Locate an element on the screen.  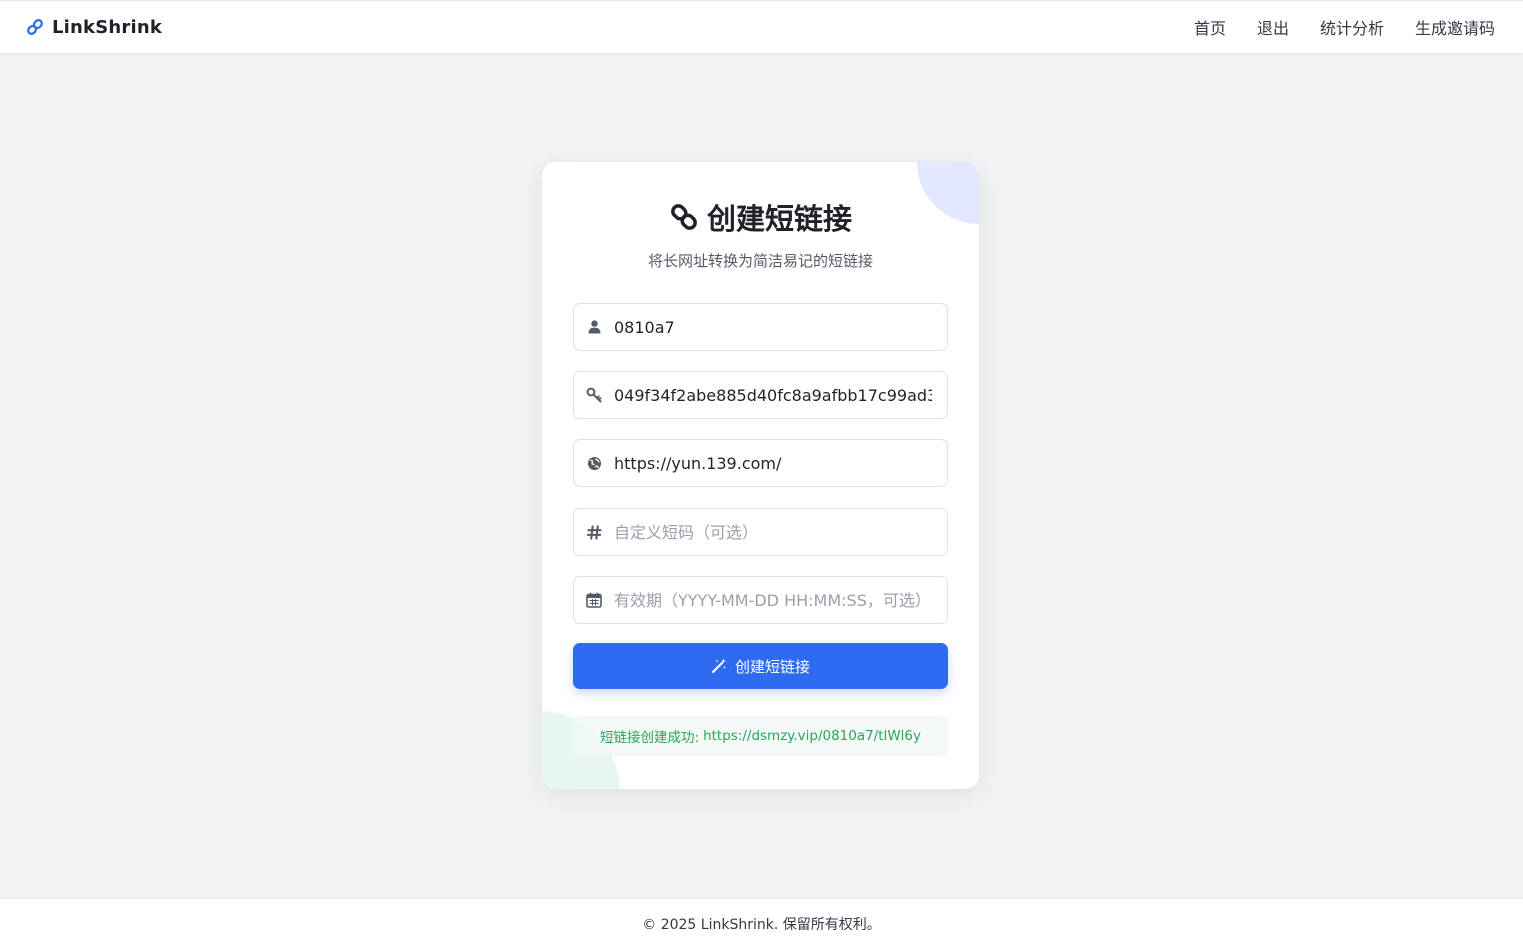
create-link-button: 创建短链接 is located at coordinates (760, 666).